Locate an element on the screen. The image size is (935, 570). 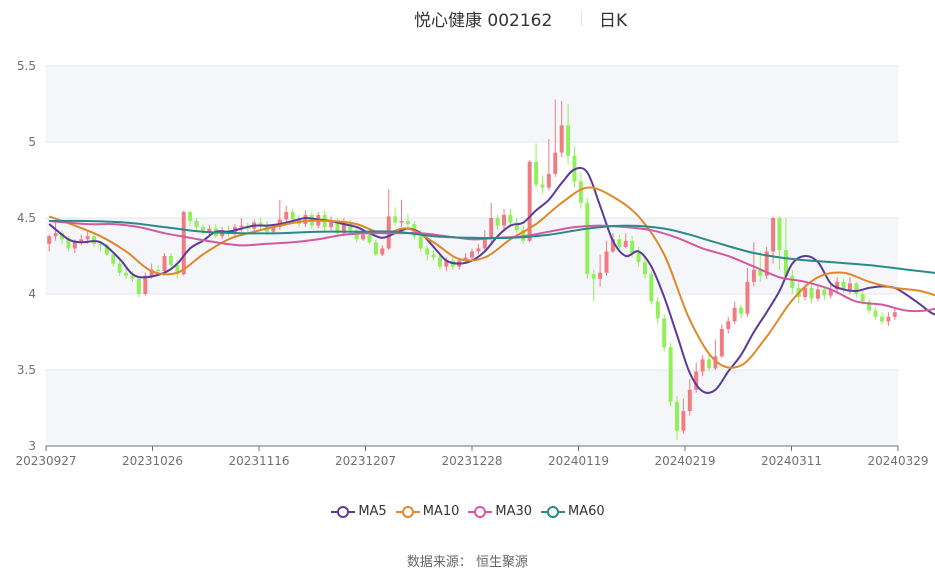
y-tick-label: 3.5 is located at coordinates (26, 370).